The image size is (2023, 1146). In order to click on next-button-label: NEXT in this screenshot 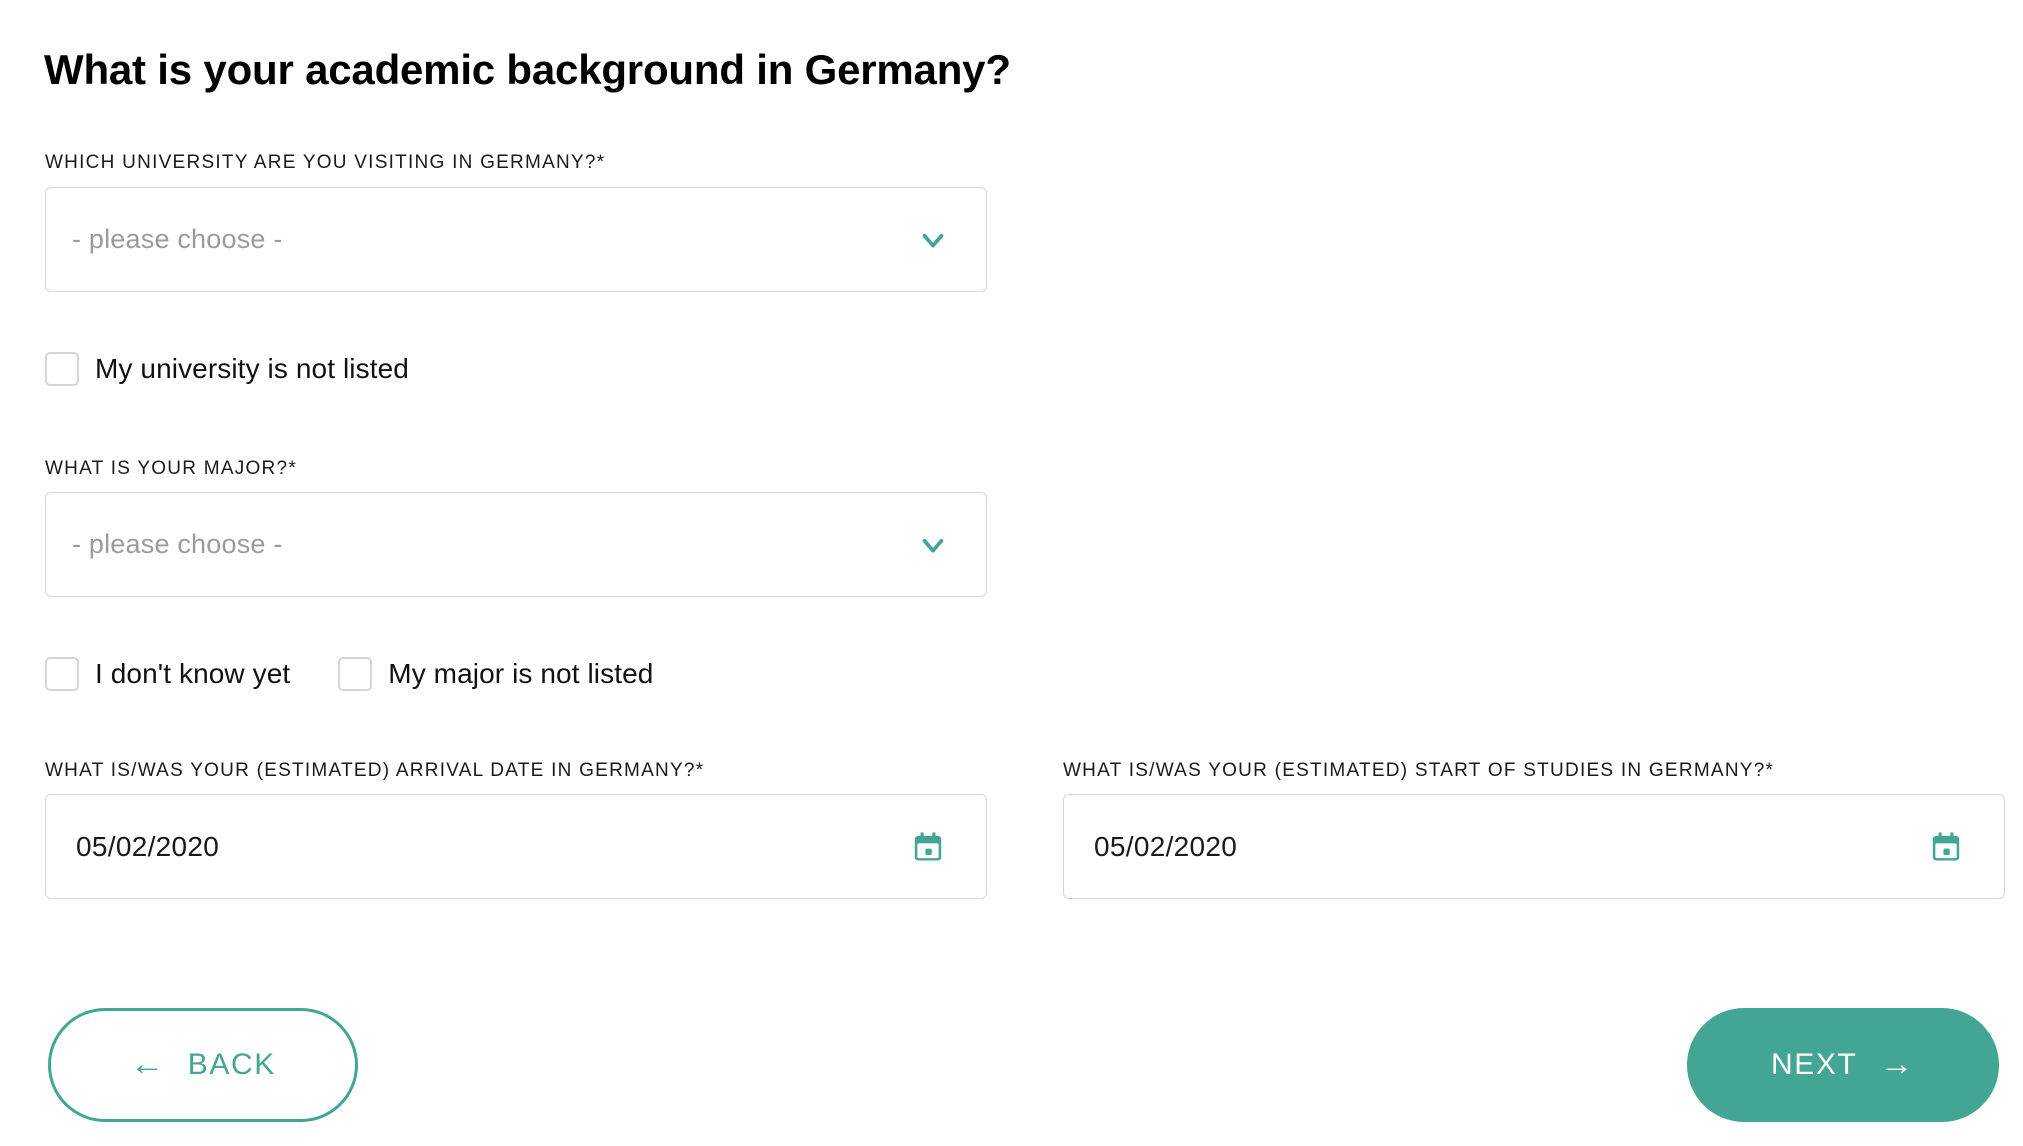, I will do `click(1814, 1064)`.